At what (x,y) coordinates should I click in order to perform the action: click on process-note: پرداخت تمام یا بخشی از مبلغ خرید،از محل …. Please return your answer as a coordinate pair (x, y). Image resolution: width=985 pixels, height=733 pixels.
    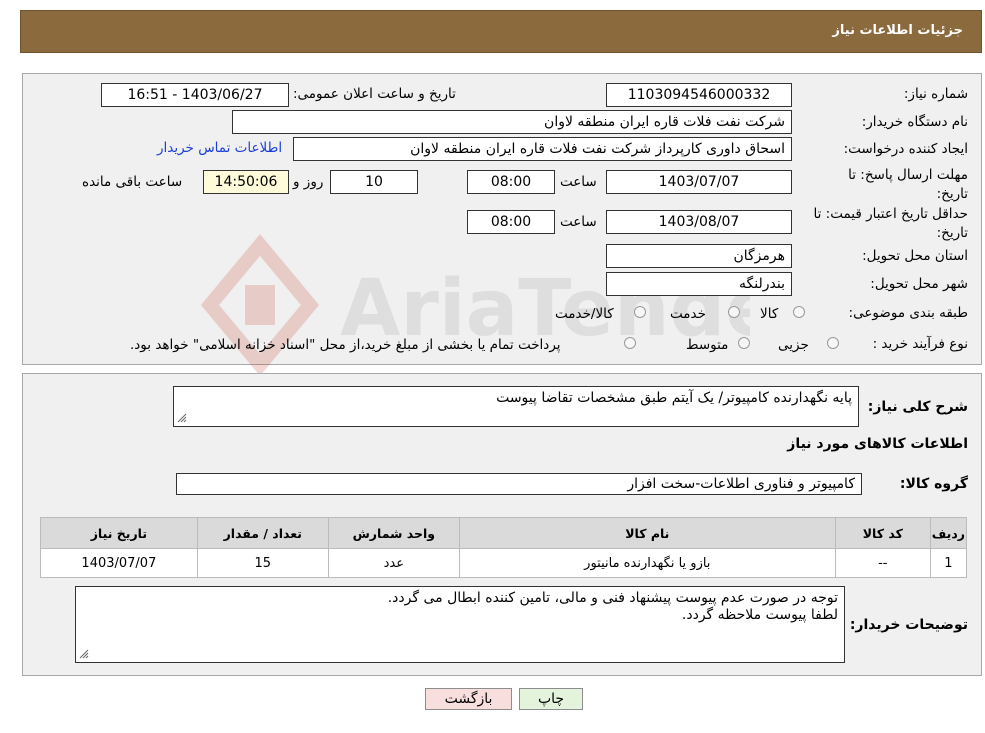
    Looking at the image, I should click on (345, 345).